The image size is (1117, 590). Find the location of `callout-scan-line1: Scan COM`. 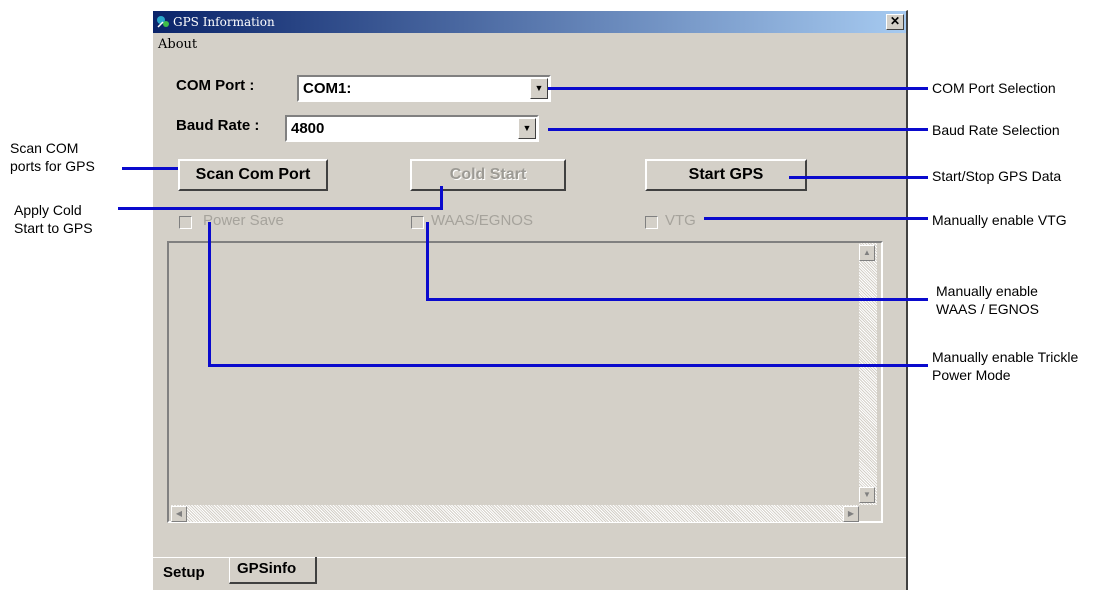

callout-scan-line1: Scan COM is located at coordinates (44, 148).